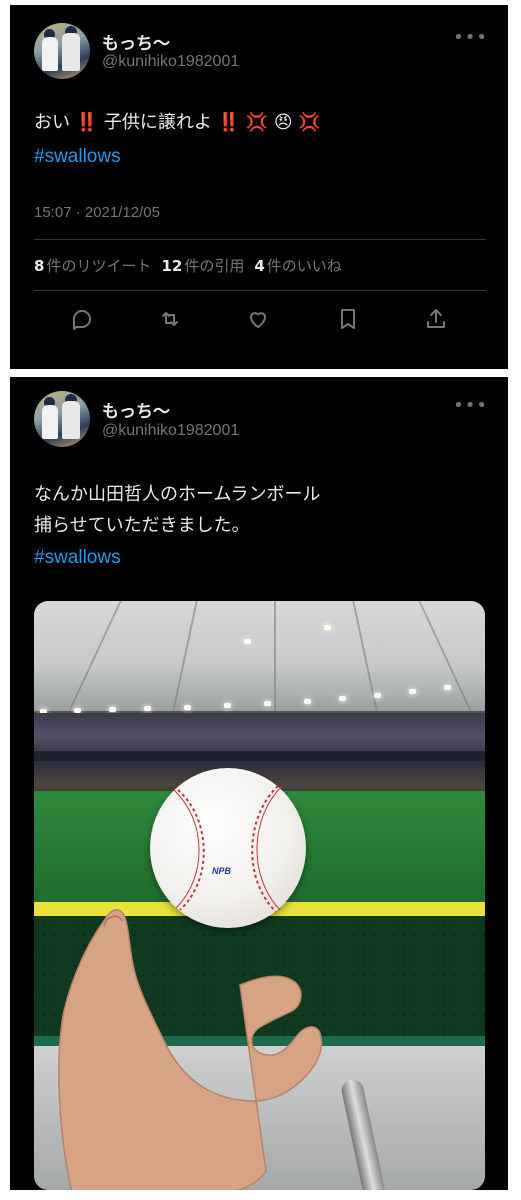 This screenshot has height=1200, width=521. Describe the element at coordinates (177, 494) in the screenshot. I see `tweet-text-line-1: なんか山田哲人のホームランボール` at that location.